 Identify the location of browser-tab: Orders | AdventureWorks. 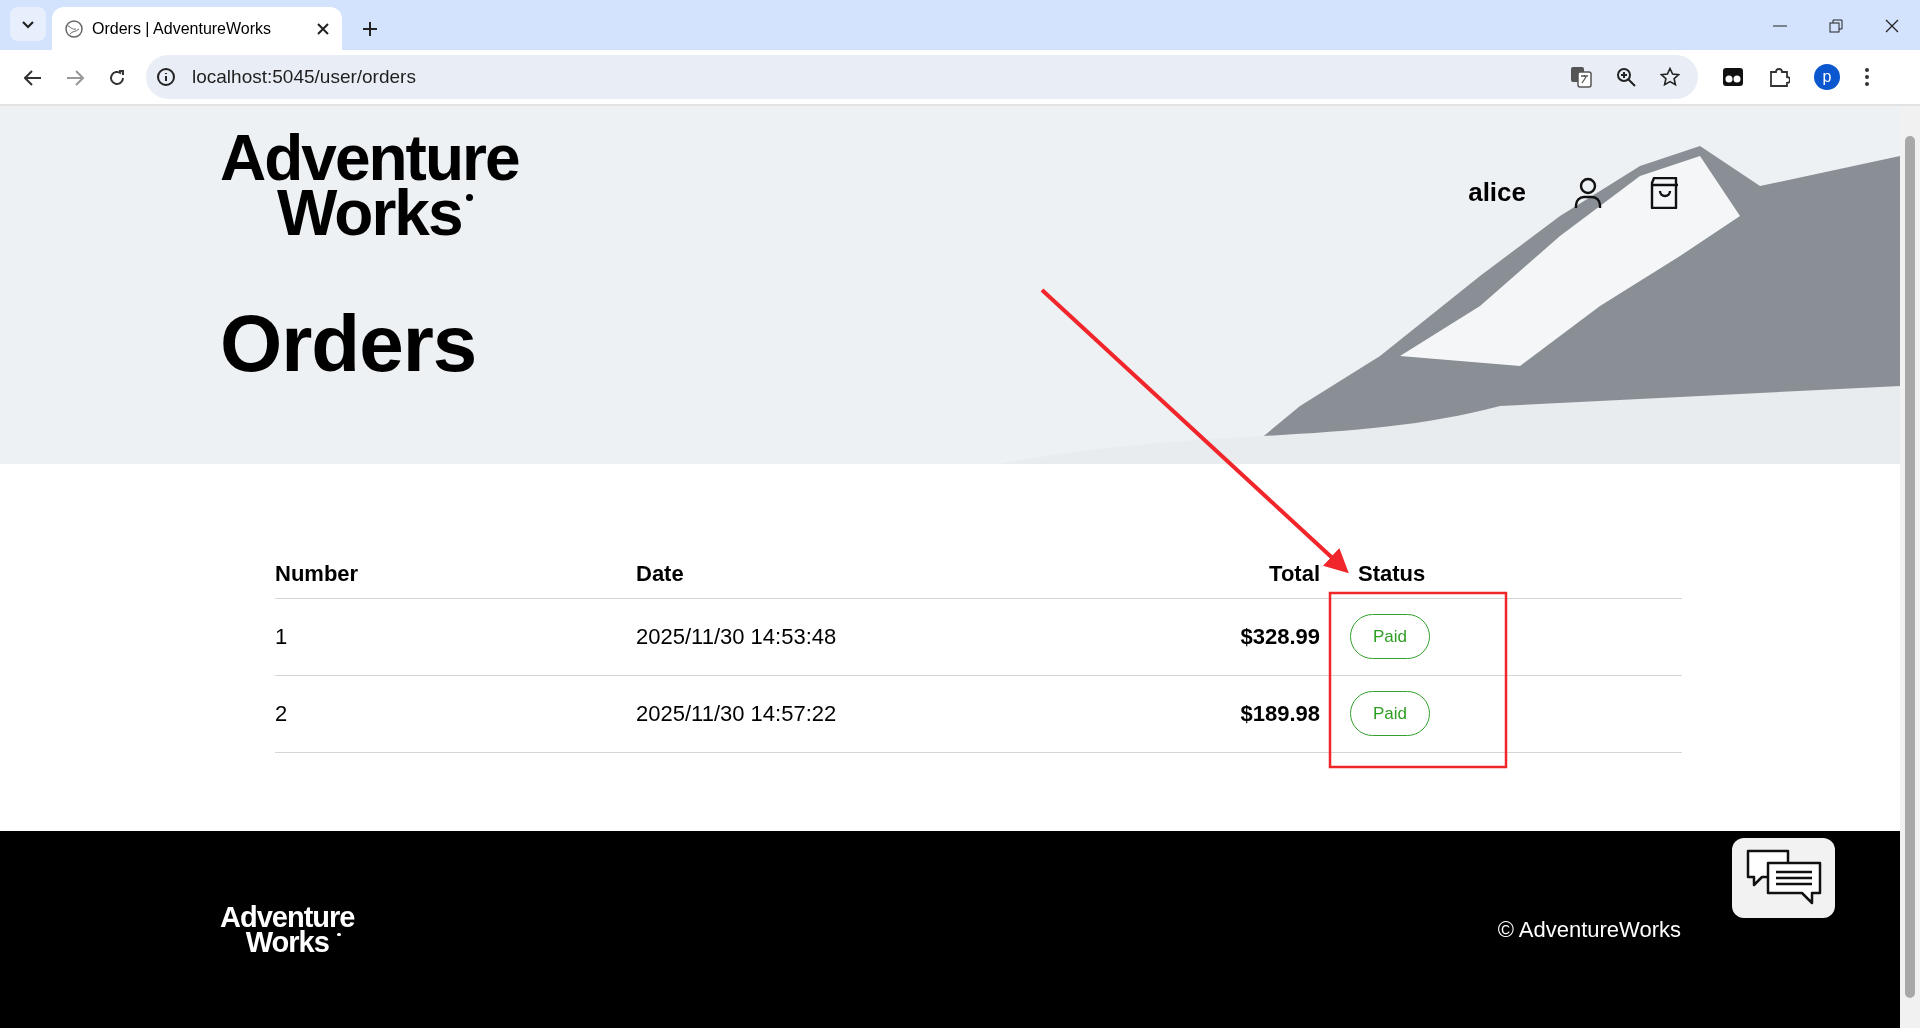
(197, 28).